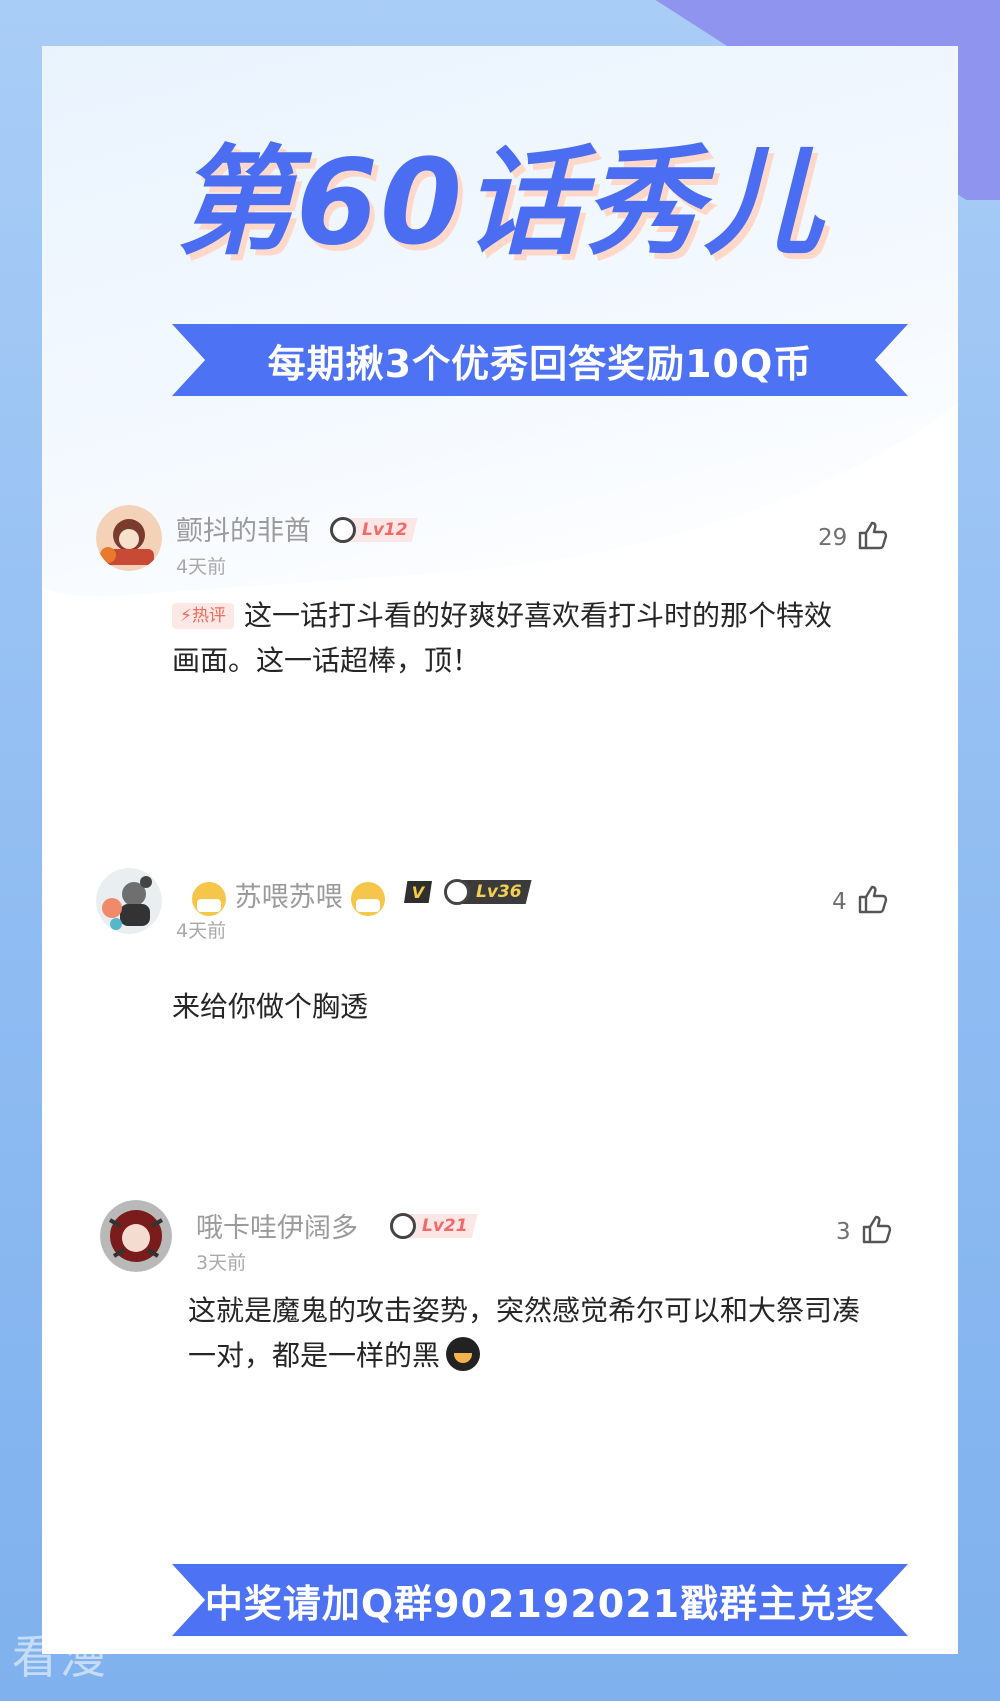 The width and height of the screenshot is (1000, 1701). Describe the element at coordinates (203, 616) in the screenshot. I see `hot-comment-badge: ⚡热评` at that location.